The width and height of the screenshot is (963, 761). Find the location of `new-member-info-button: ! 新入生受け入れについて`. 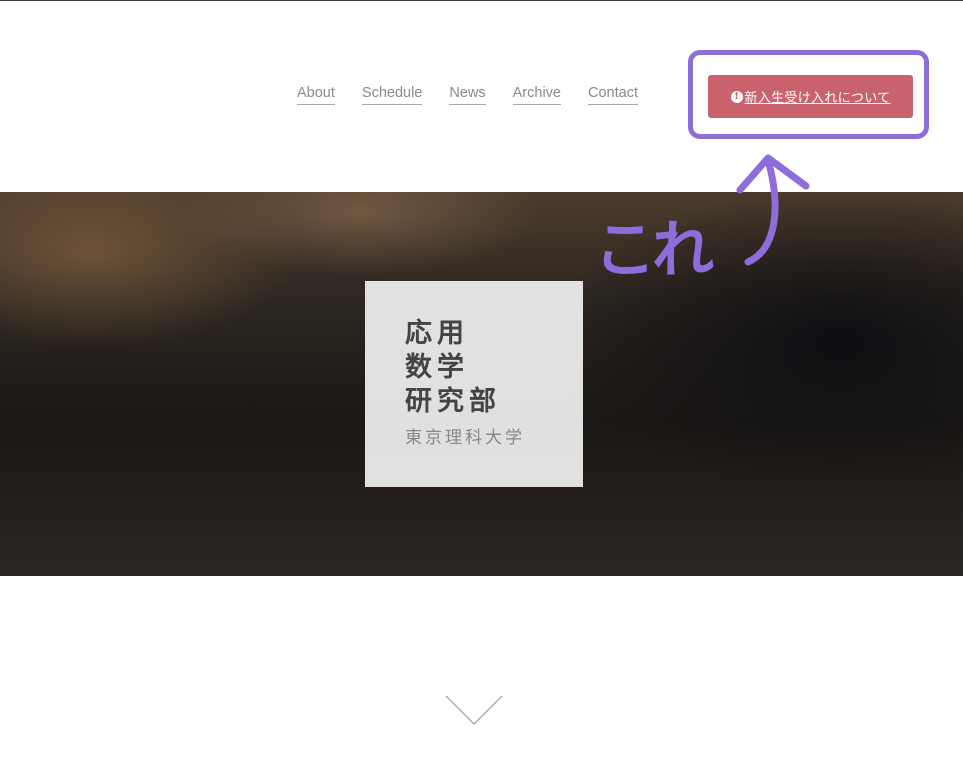

new-member-info-button: ! 新入生受け入れについて is located at coordinates (810, 96).